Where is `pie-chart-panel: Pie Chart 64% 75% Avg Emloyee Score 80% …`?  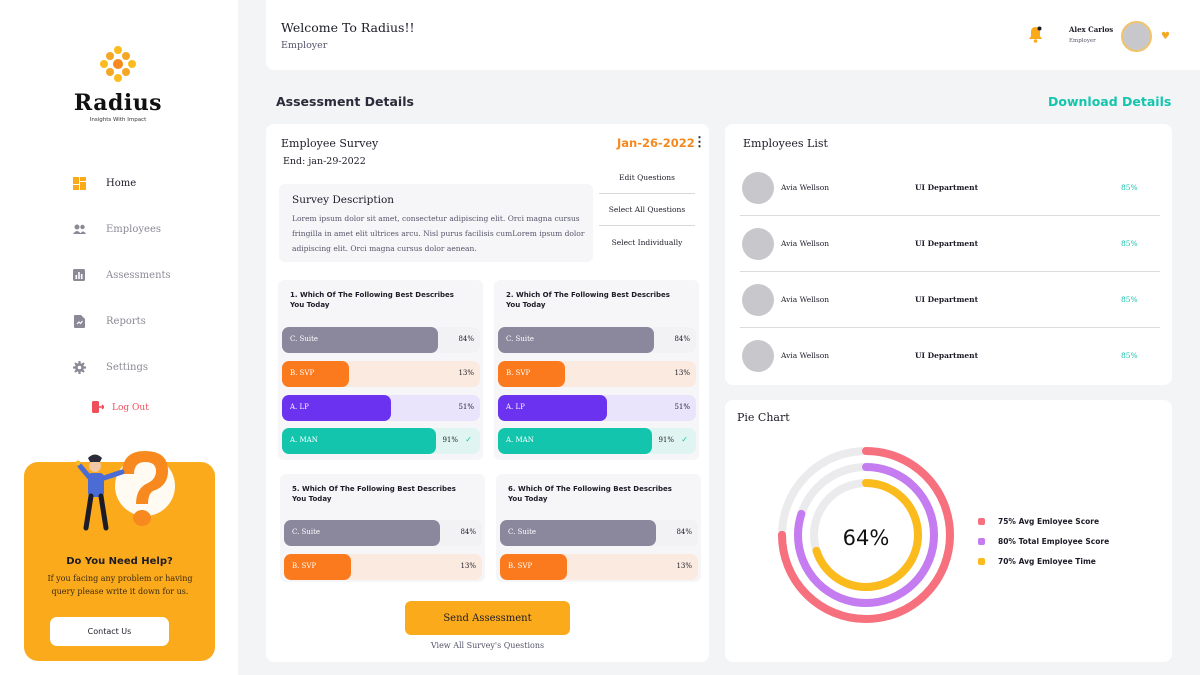 pie-chart-panel: Pie Chart 64% 75% Avg Emloyee Score 80% … is located at coordinates (948, 531).